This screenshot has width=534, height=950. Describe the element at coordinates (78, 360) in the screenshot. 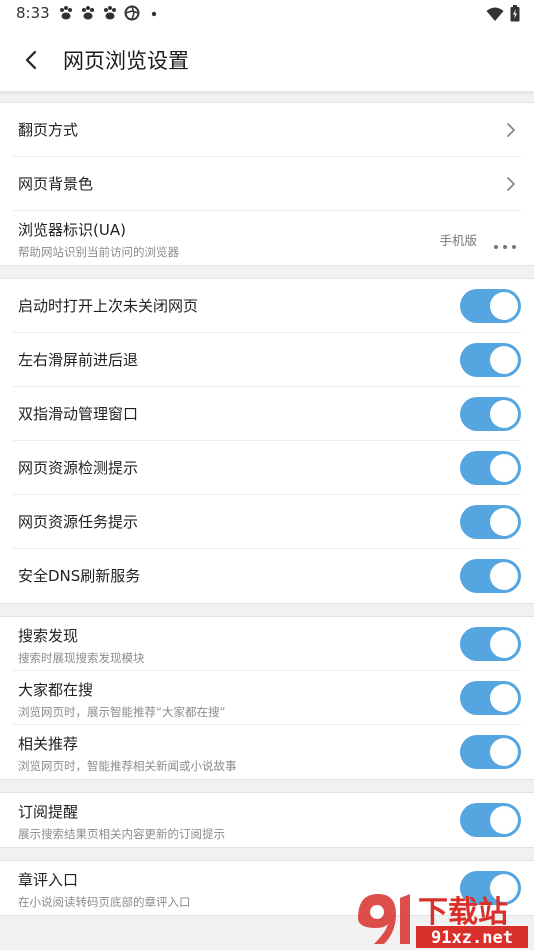

I see `setting-label: 左右滑屏前进后退` at that location.